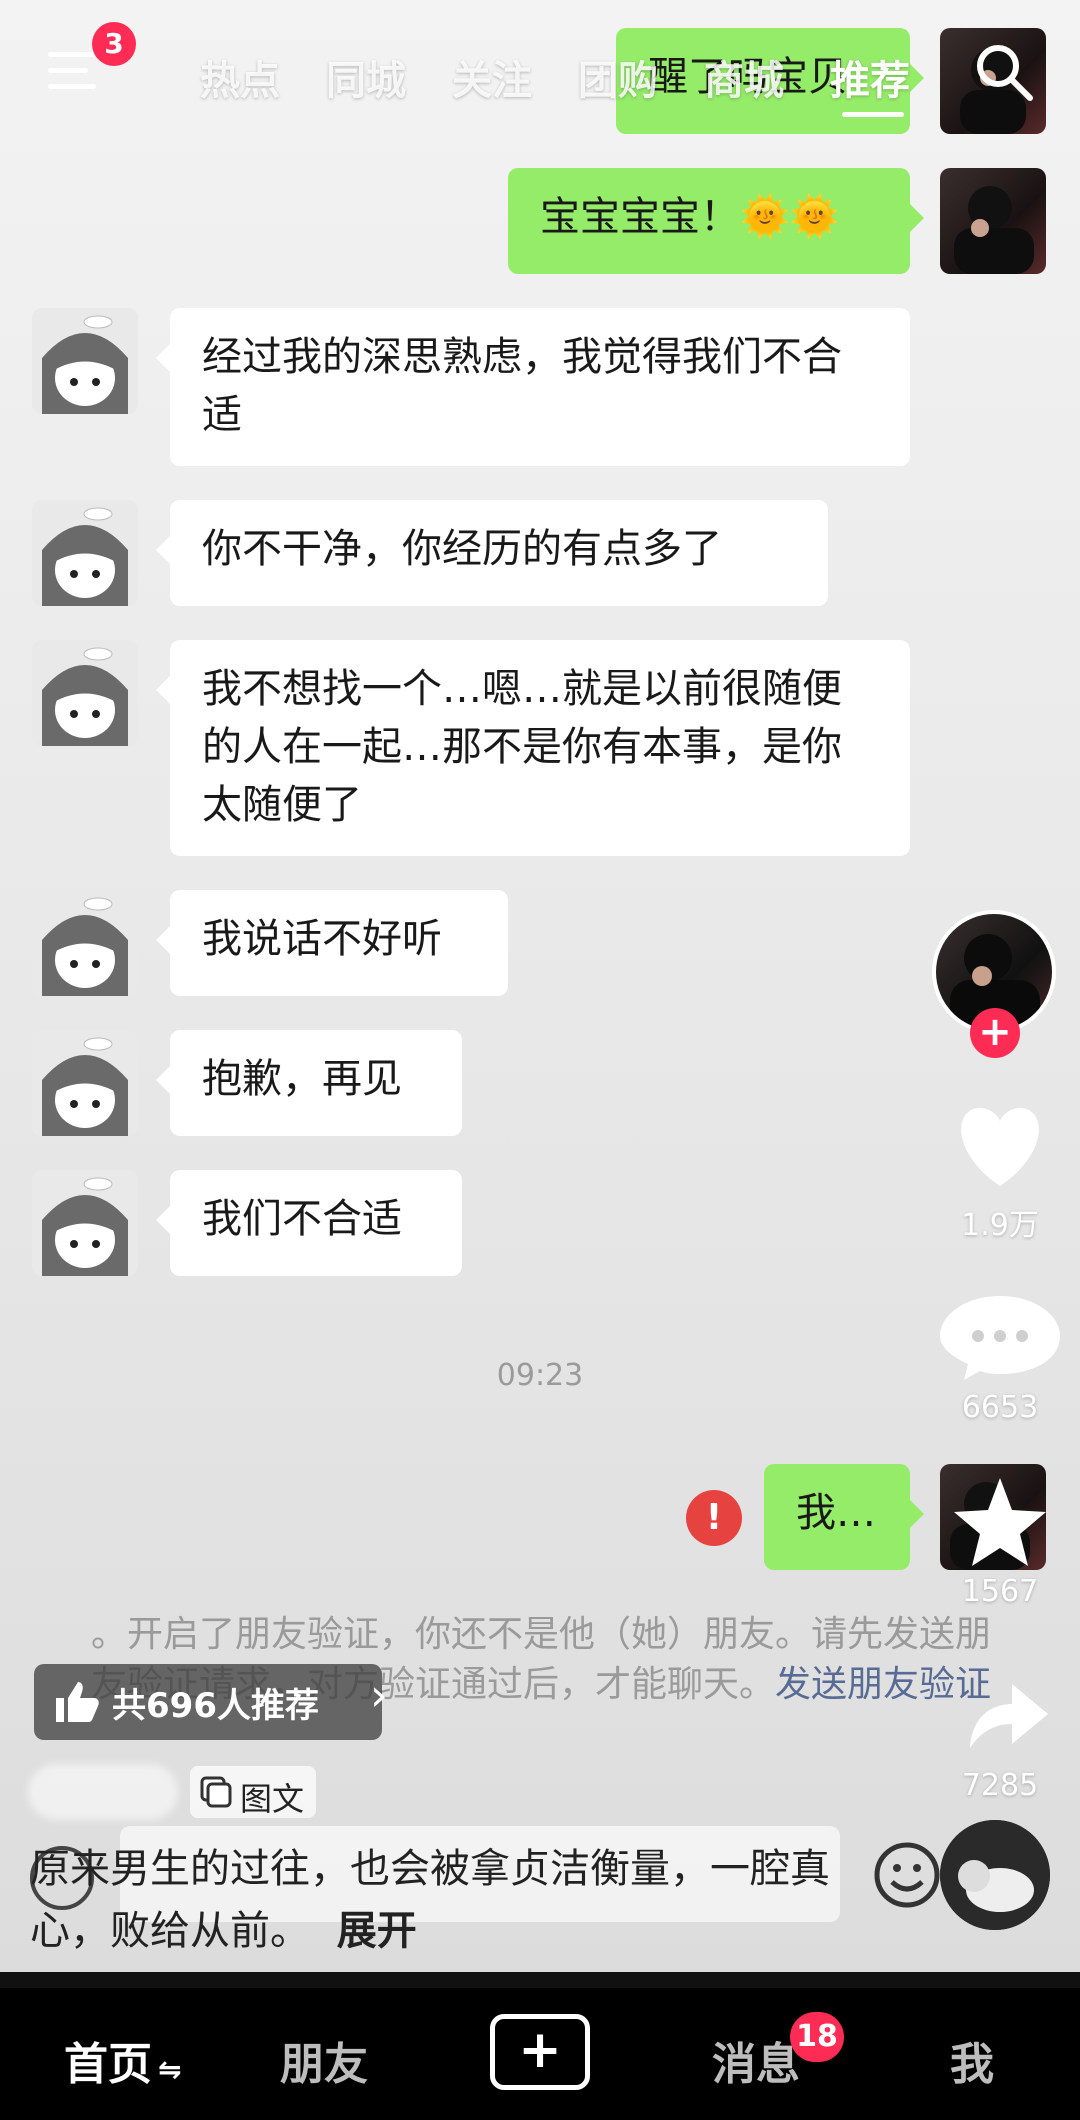 Image resolution: width=1080 pixels, height=2120 pixels. What do you see at coordinates (994, 230) in the screenshot?
I see `person-photo-icon` at bounding box center [994, 230].